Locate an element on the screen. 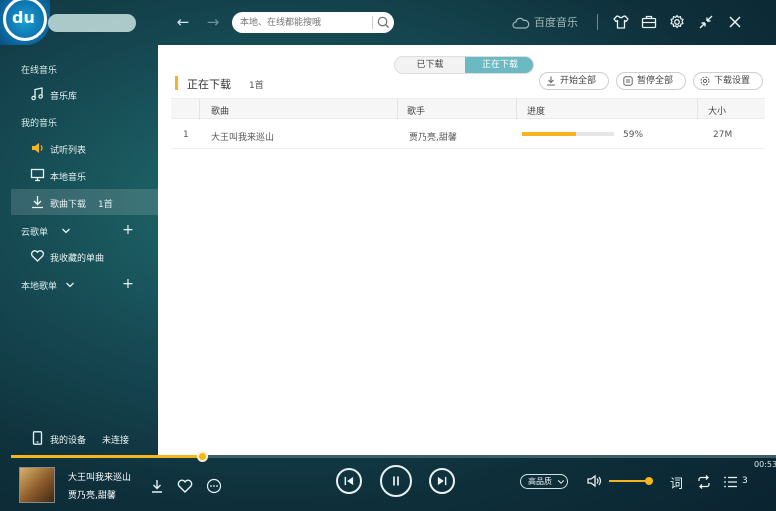 The width and height of the screenshot is (776, 511). playback-time: 00:53 is located at coordinates (765, 464).